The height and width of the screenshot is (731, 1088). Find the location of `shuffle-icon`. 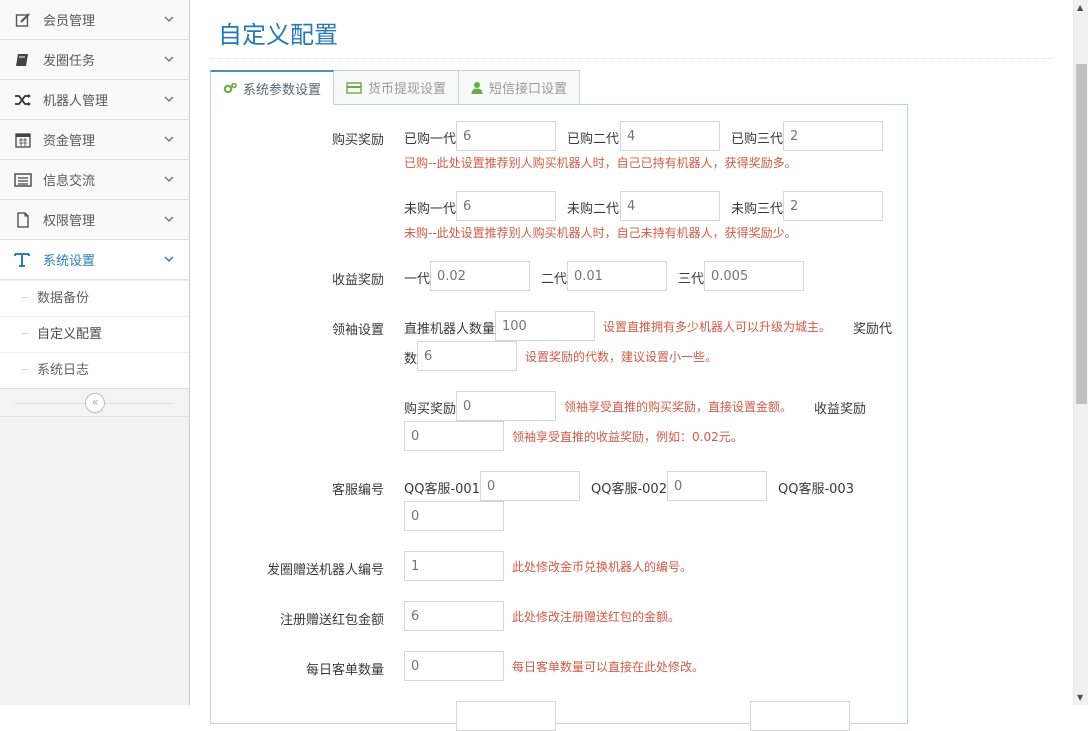

shuffle-icon is located at coordinates (23, 100).